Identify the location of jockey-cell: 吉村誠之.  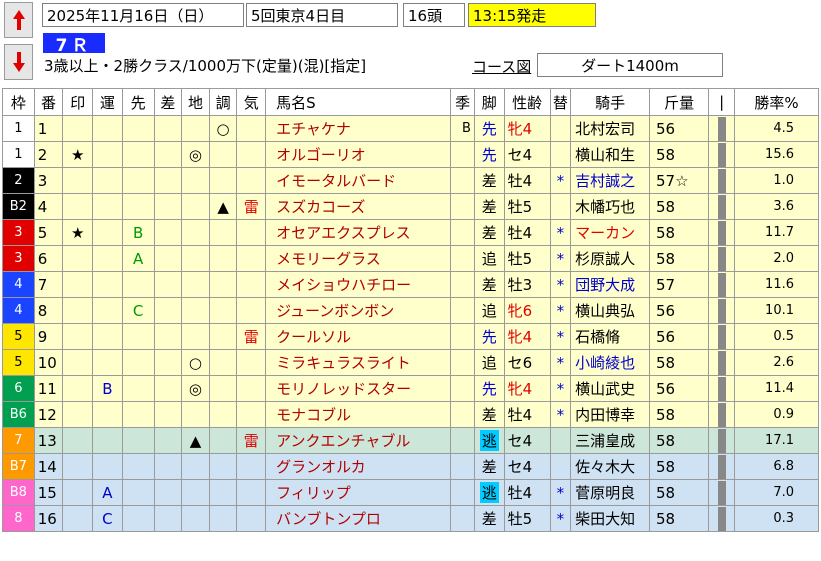
(610, 180).